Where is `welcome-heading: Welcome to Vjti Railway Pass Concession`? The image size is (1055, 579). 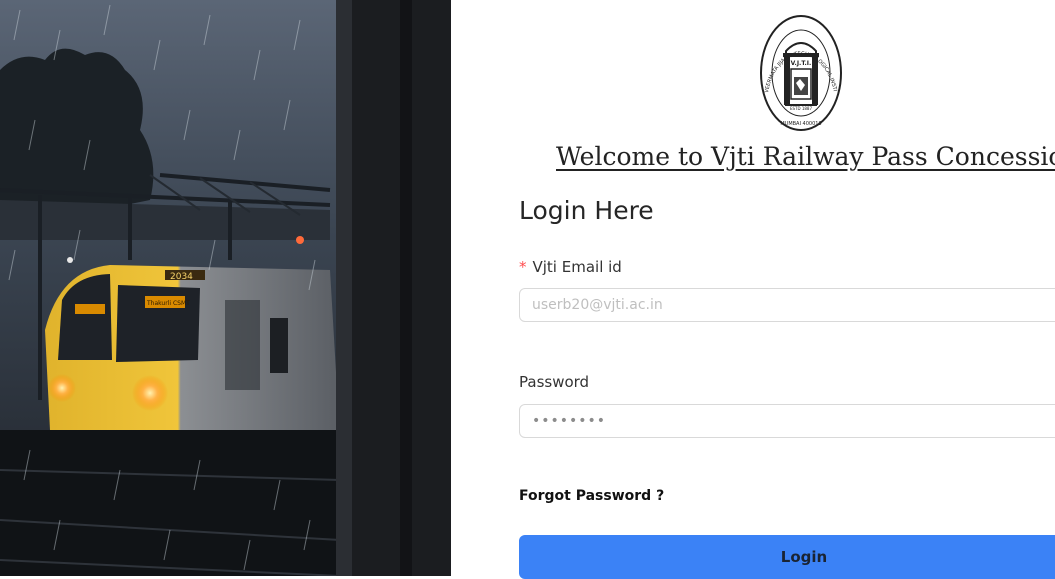 welcome-heading: Welcome to Vjti Railway Pass Concession is located at coordinates (805, 156).